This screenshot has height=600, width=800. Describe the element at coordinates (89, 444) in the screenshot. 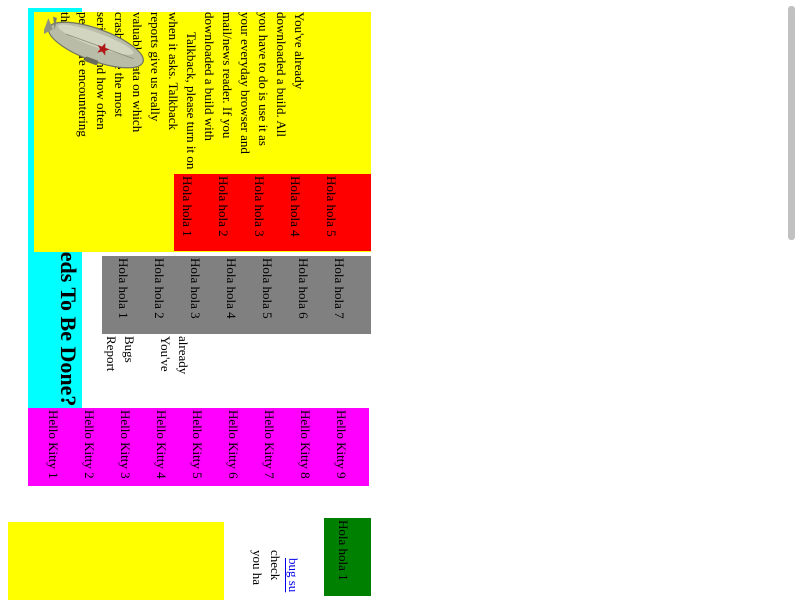

I see `list-item: Hello Kitty 2` at that location.